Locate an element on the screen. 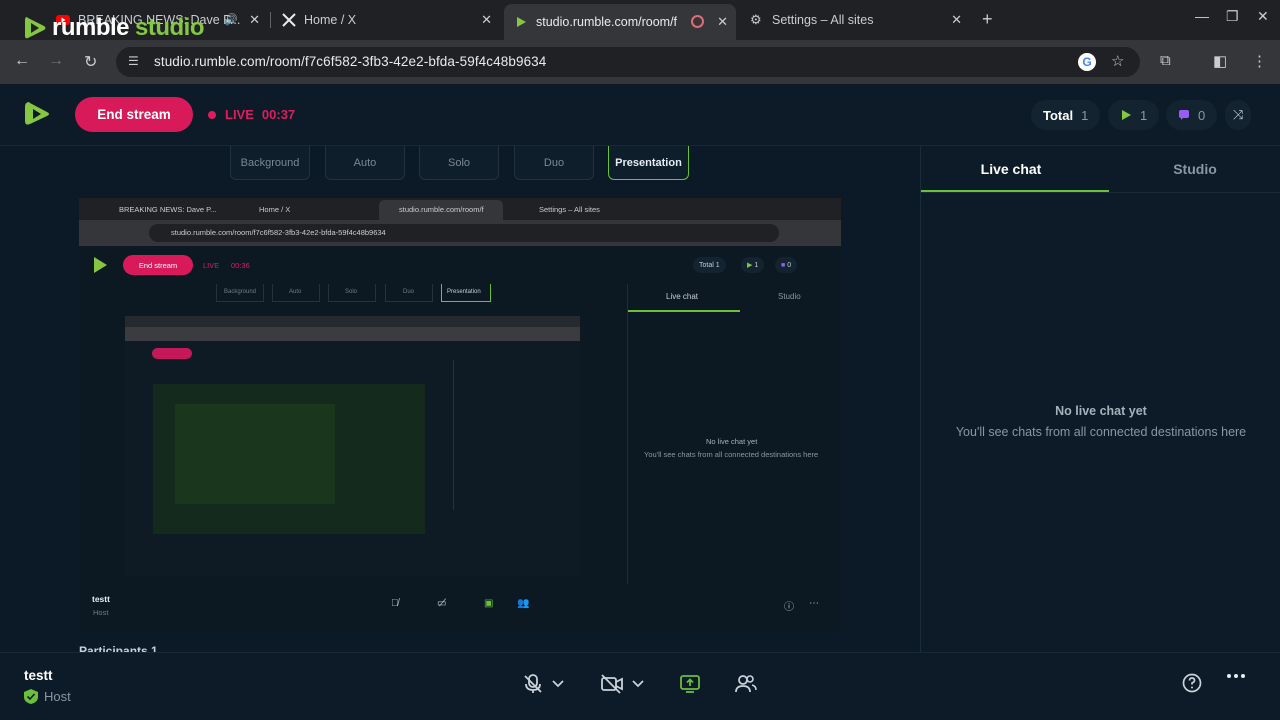  bottom-control-bar: testt Host is located at coordinates (640, 686).